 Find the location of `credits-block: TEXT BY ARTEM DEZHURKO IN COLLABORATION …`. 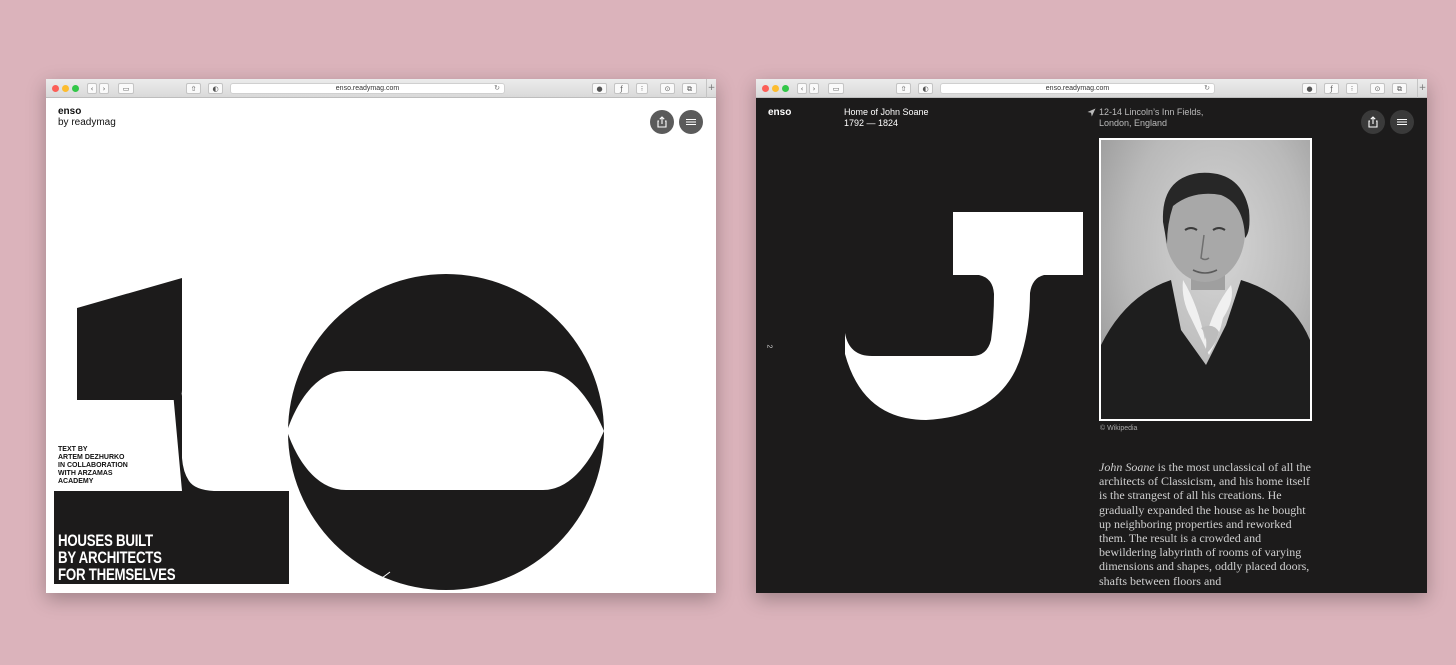

credits-block: TEXT BY ARTEM DEZHURKO IN COLLABORATION … is located at coordinates (98, 466).